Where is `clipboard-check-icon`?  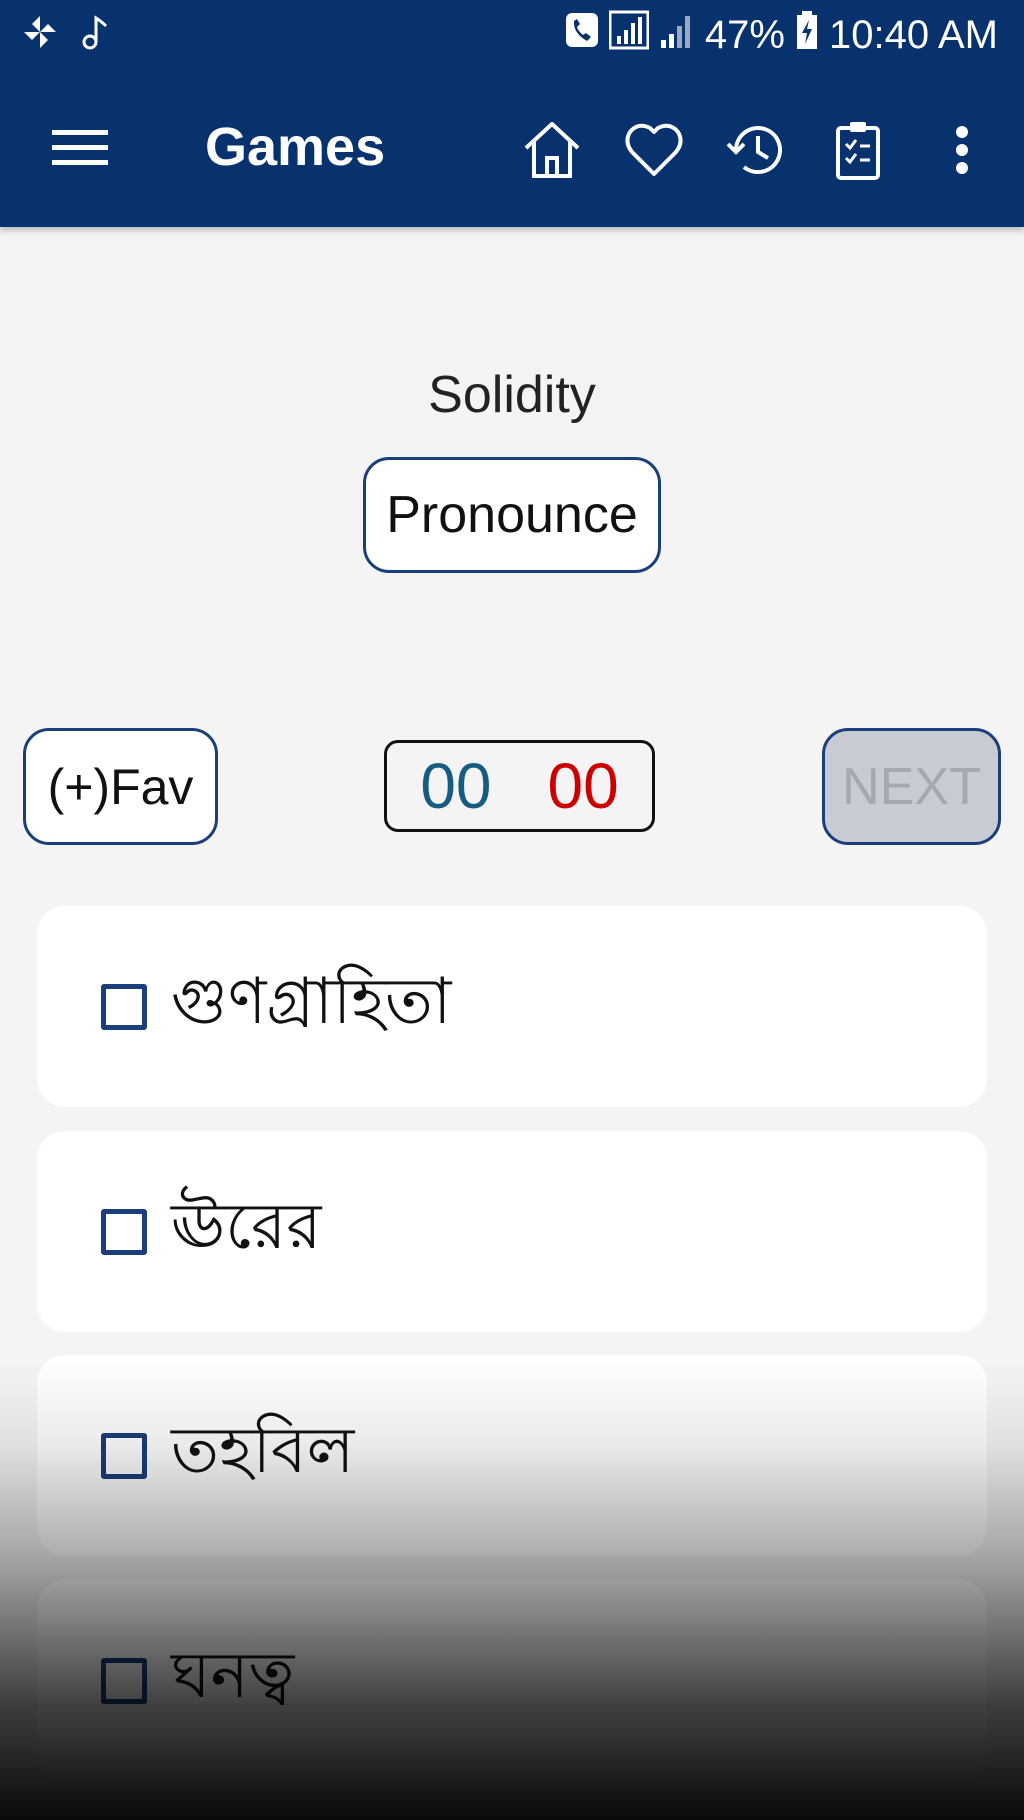
clipboard-check-icon is located at coordinates (858, 151).